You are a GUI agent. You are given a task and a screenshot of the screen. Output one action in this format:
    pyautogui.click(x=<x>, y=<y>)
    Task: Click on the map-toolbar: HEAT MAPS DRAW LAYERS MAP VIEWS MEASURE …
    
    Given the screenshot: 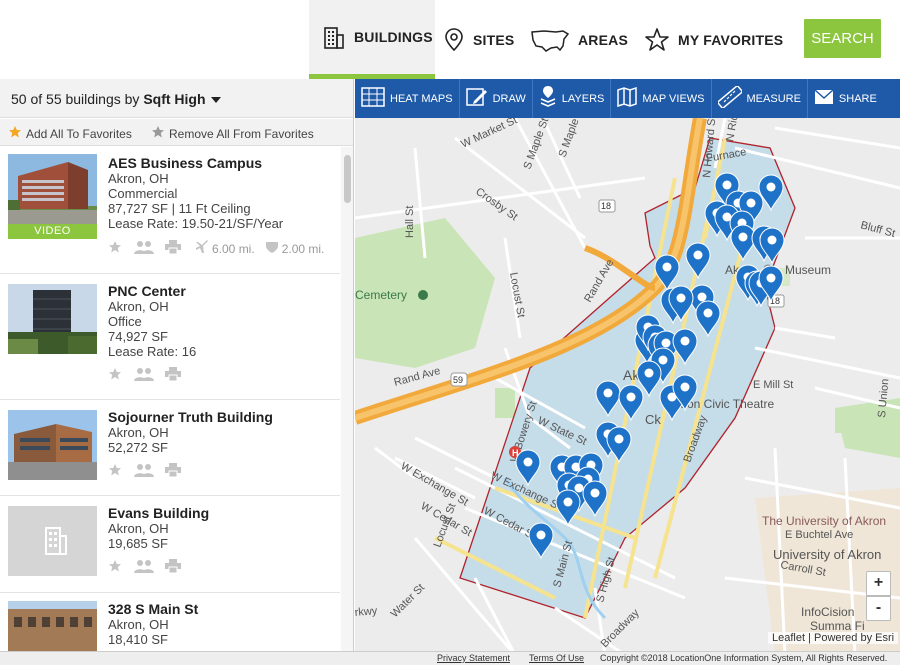 What is the action you would take?
    pyautogui.click(x=627, y=98)
    